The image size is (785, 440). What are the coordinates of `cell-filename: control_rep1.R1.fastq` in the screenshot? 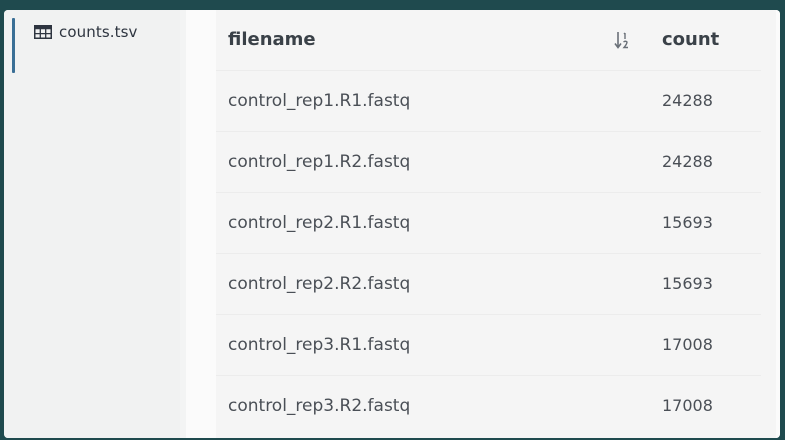 It's located at (319, 100).